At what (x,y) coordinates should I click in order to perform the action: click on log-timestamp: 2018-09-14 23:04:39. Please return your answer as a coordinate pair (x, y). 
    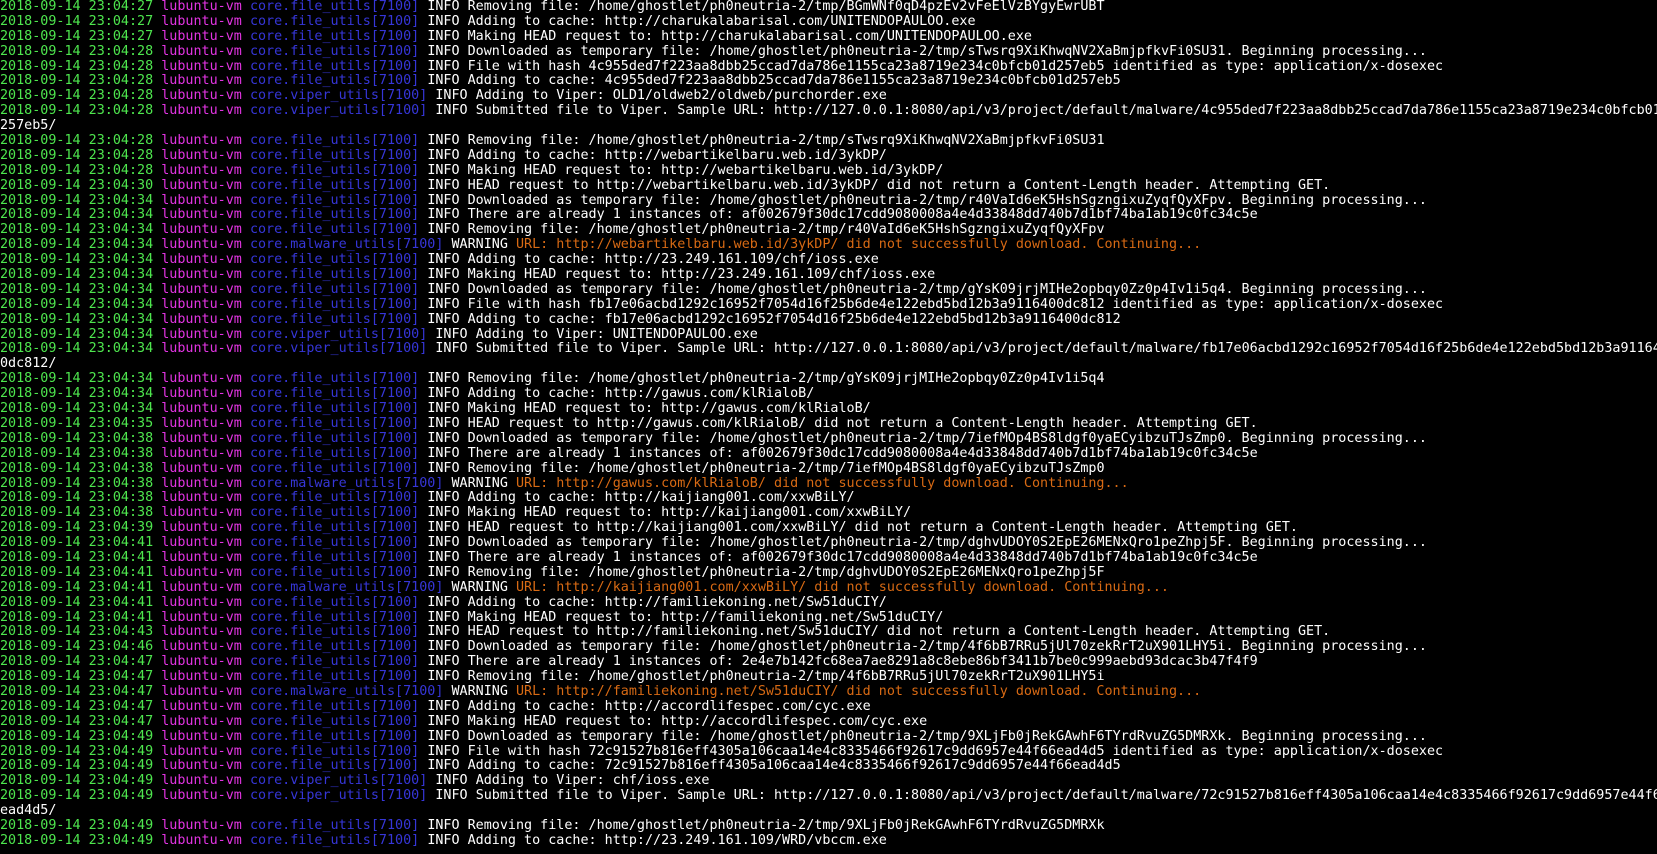
    Looking at the image, I should click on (77, 528).